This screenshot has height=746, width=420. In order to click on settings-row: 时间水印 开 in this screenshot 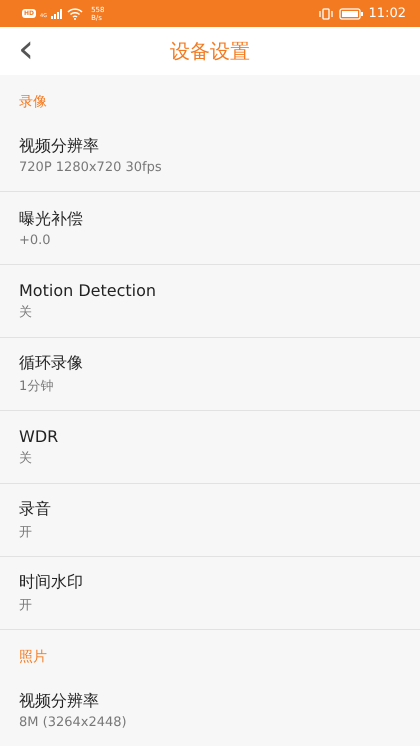, I will do `click(210, 593)`.